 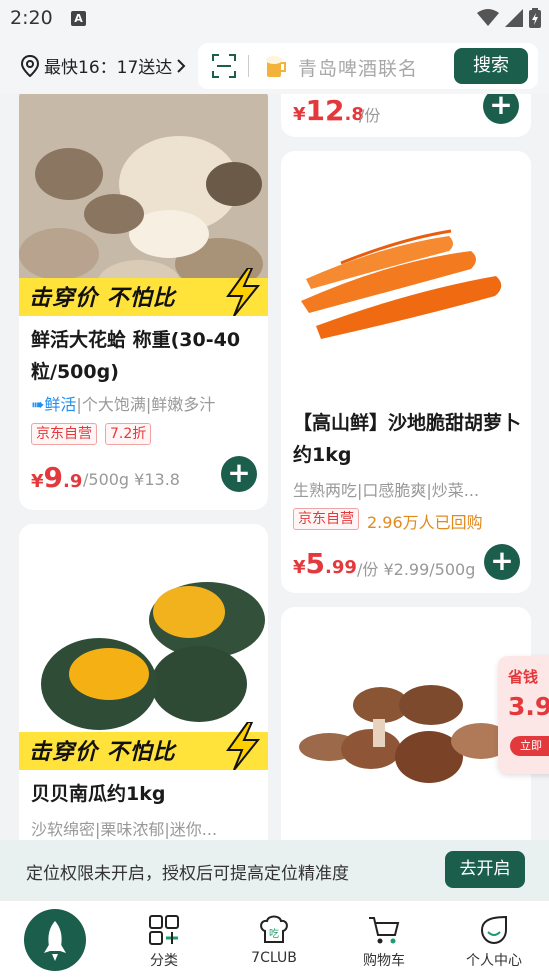 What do you see at coordinates (131, 479) in the screenshot?
I see `product-unit: /500g ¥13.8` at bounding box center [131, 479].